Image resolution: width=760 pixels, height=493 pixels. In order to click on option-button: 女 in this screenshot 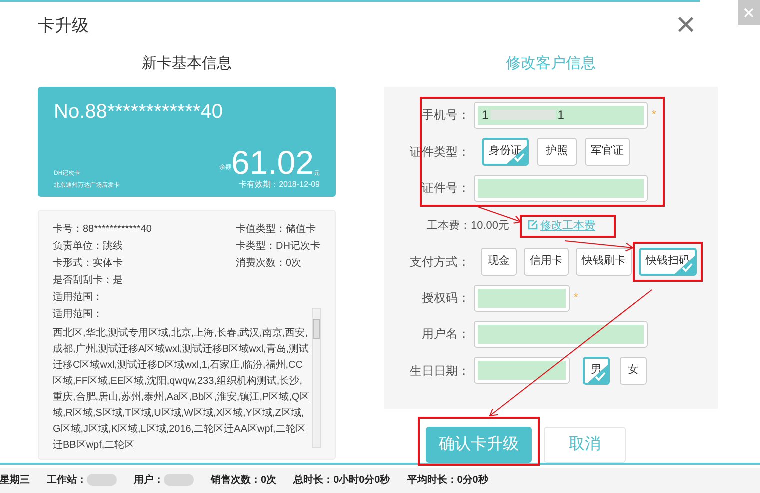, I will do `click(633, 370)`.